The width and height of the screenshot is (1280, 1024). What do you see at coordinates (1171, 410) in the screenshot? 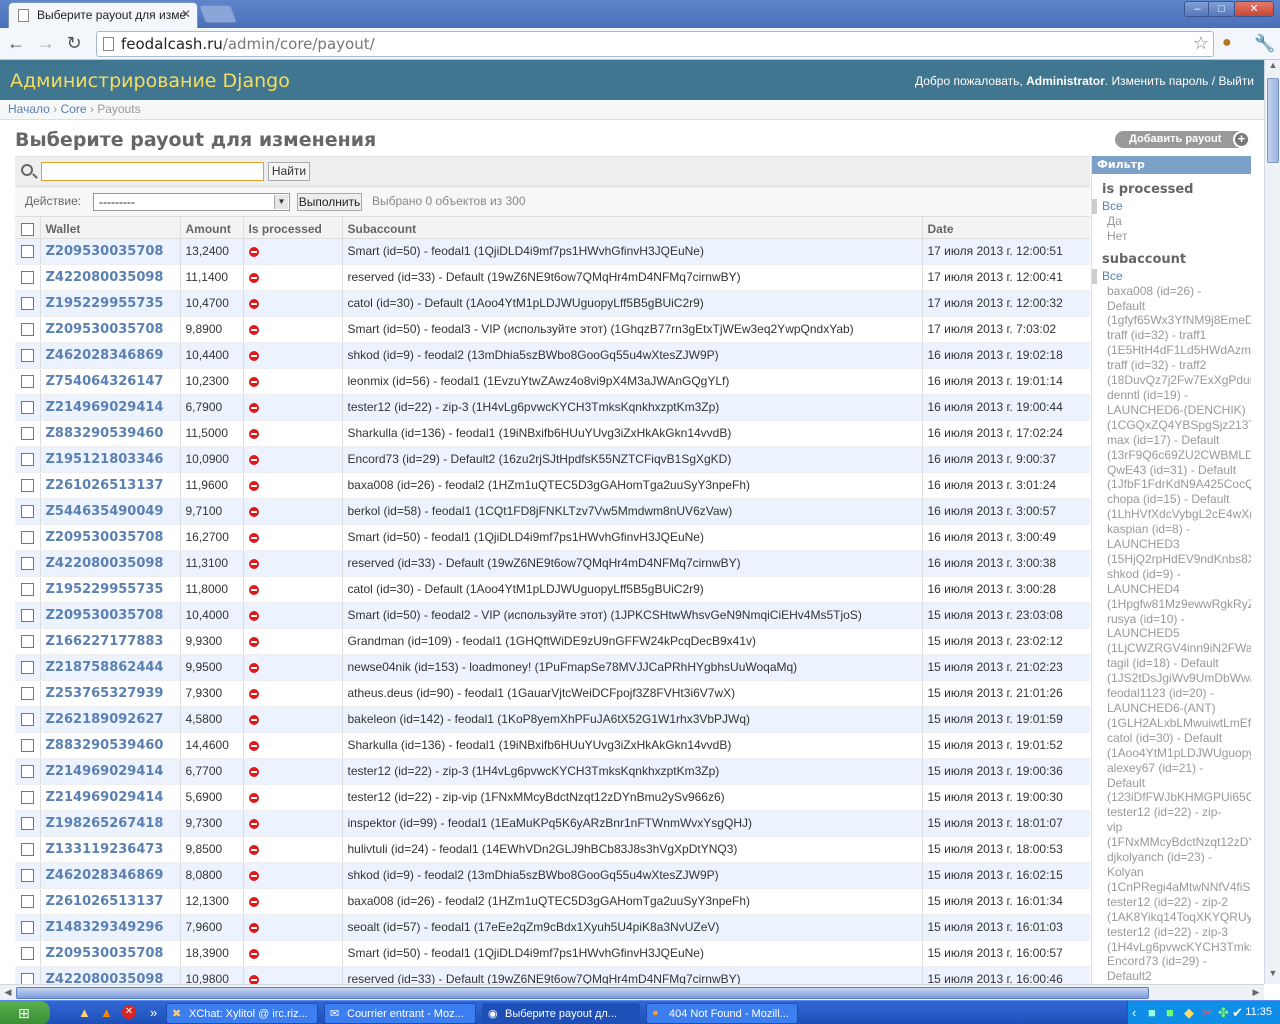
I see `filter-subaccount-option: LAUNCHED6-(DENCHIK)` at bounding box center [1171, 410].